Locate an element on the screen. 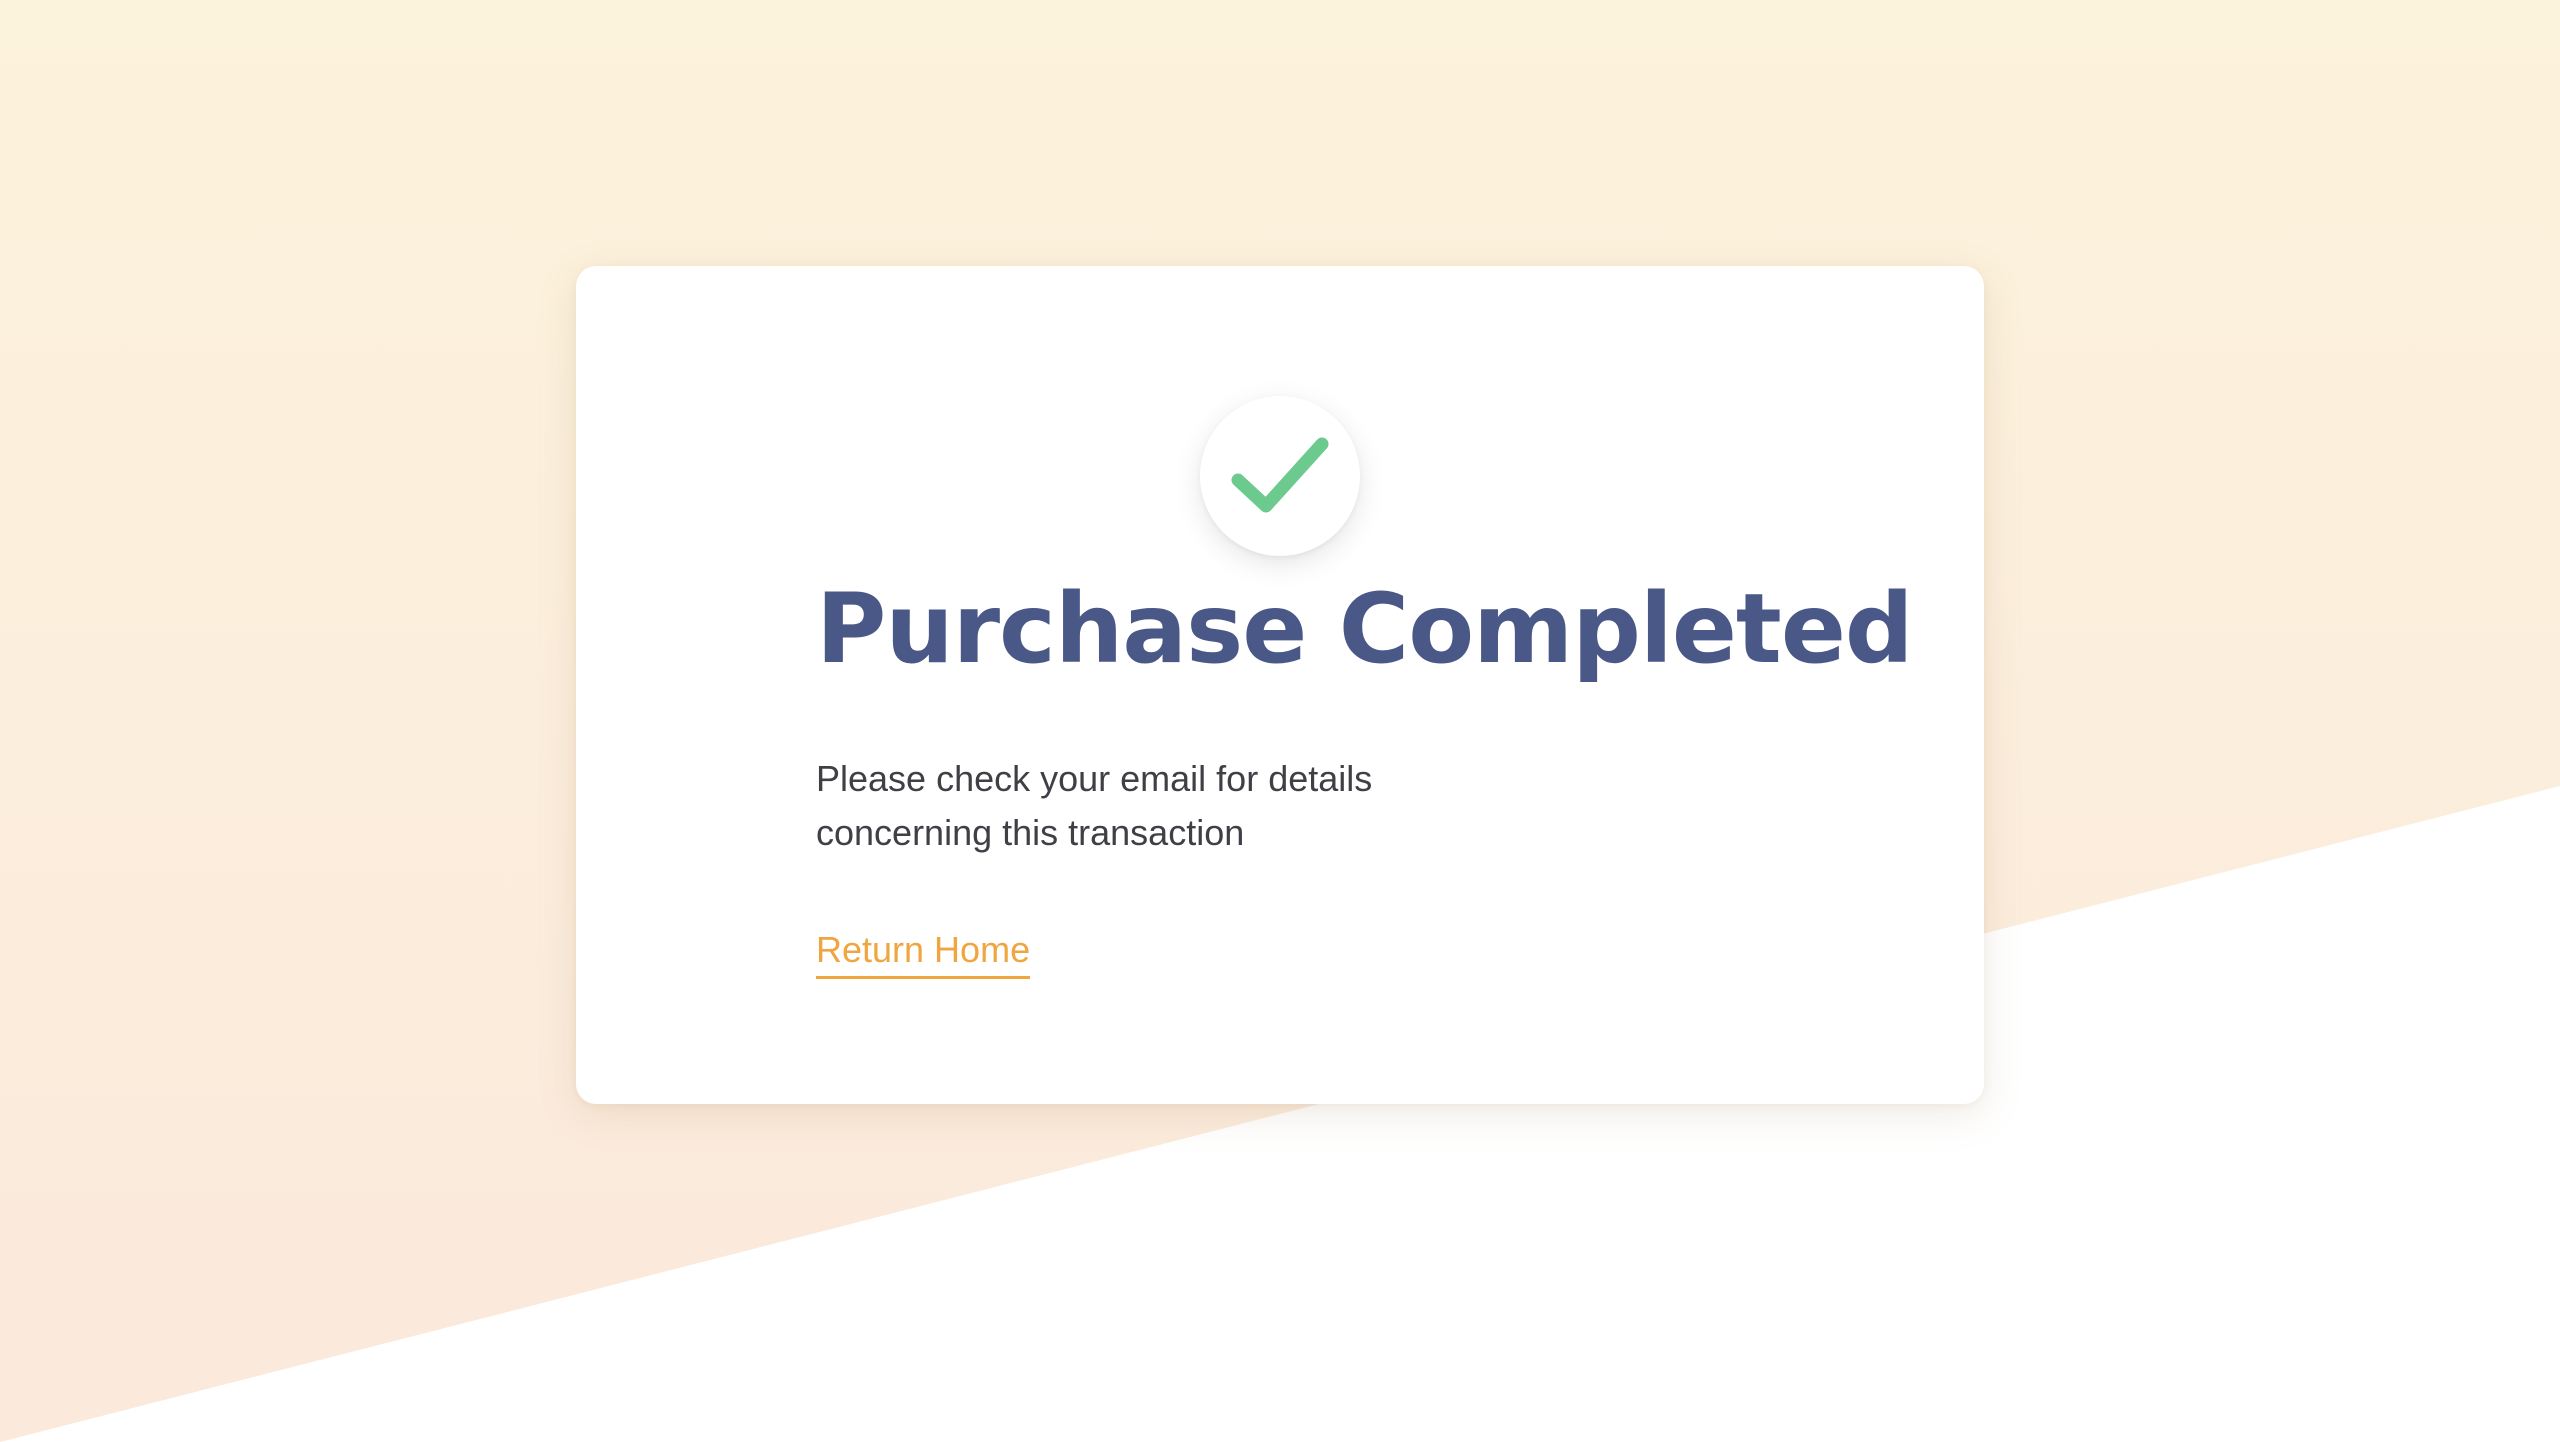  return-home-link: Return Home is located at coordinates (923, 952).